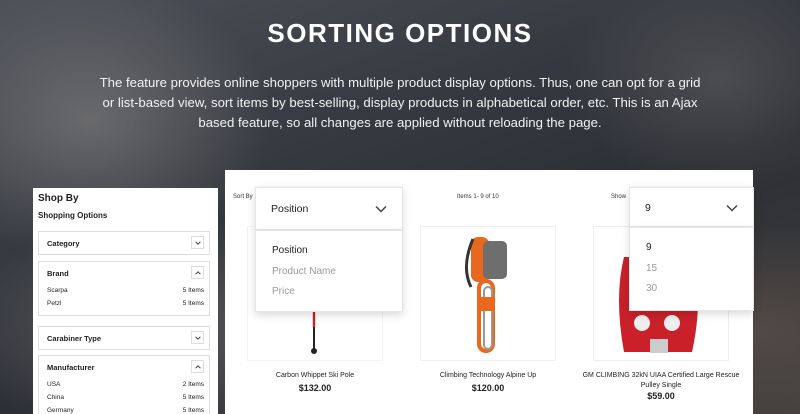  Describe the element at coordinates (290, 209) in the screenshot. I see `sort-selected-value: Position` at that location.